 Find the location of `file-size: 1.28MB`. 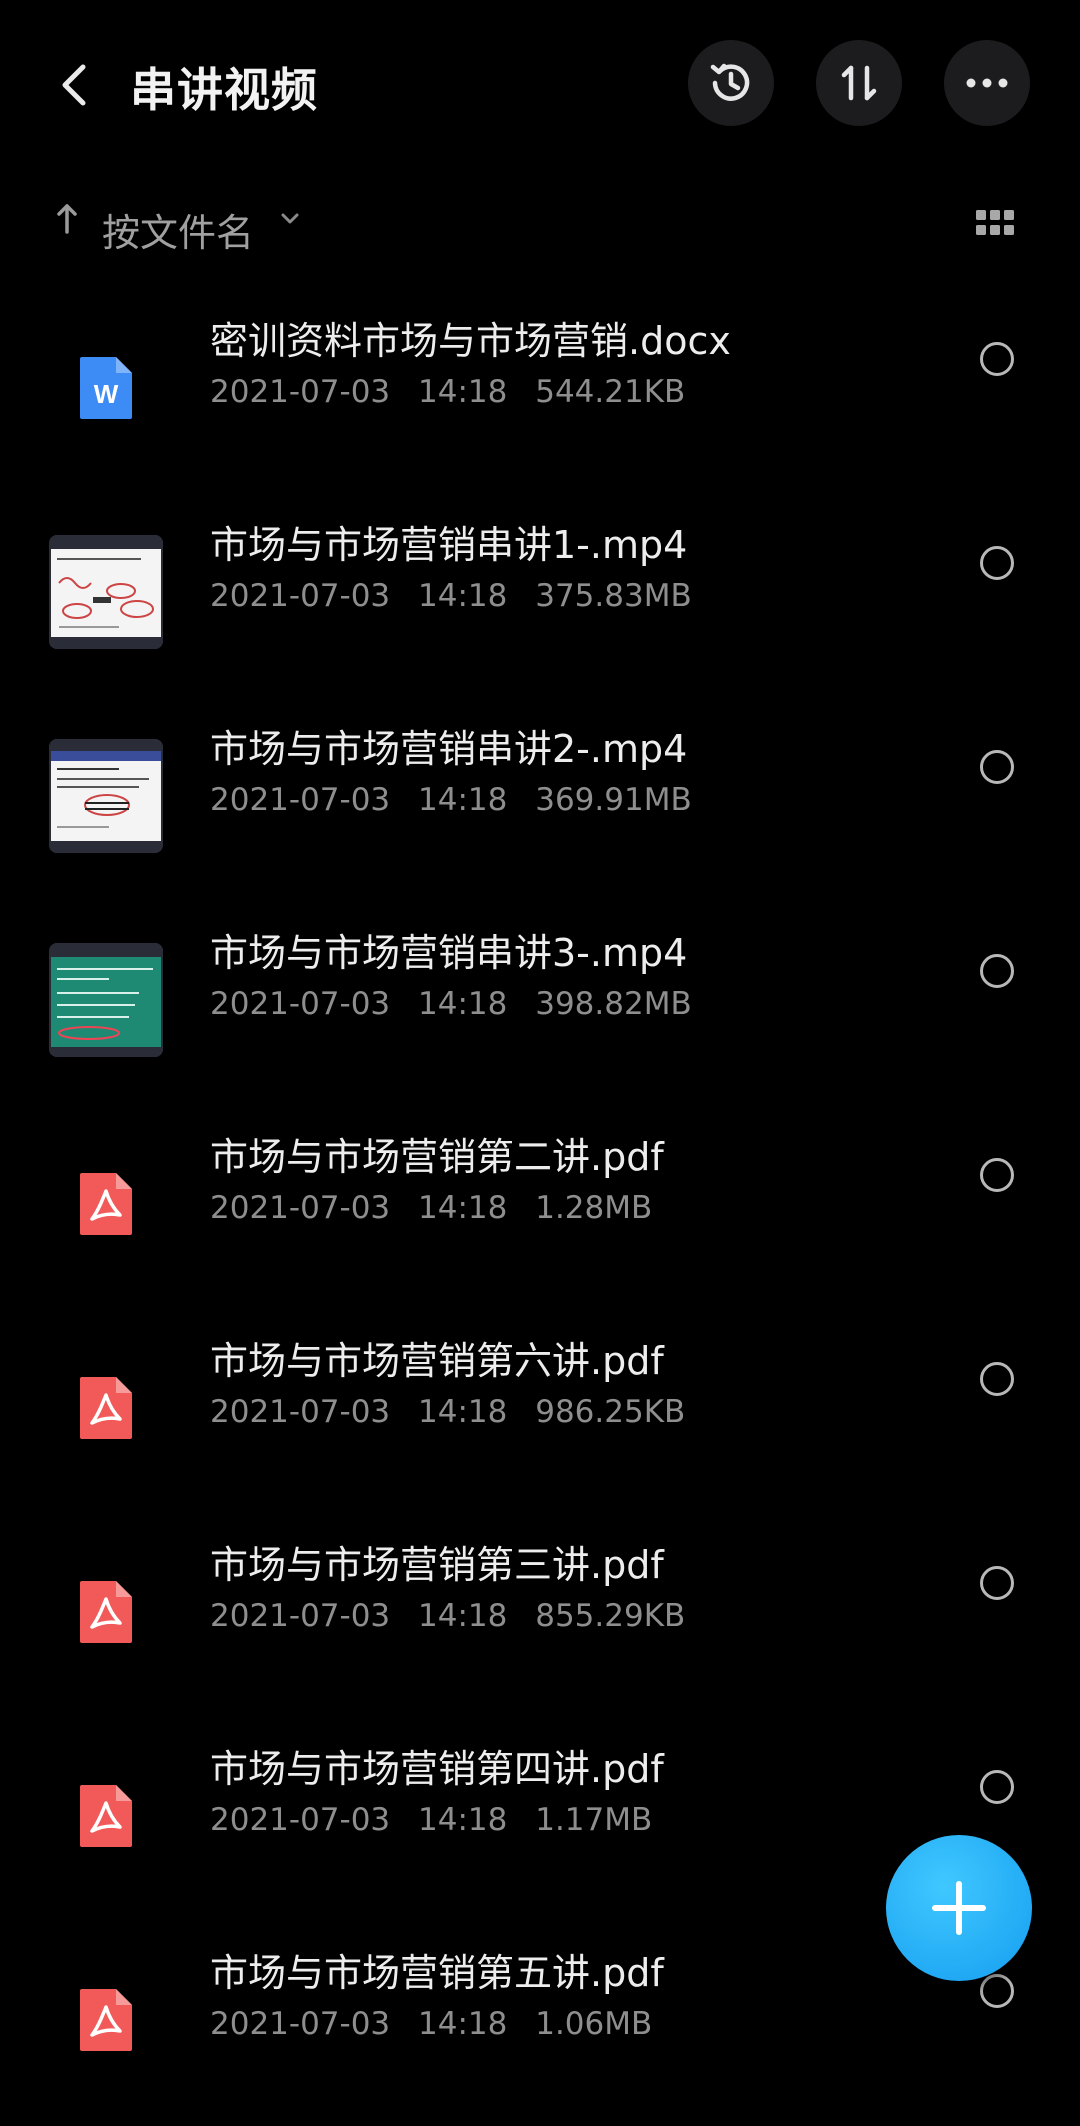

file-size: 1.28MB is located at coordinates (594, 1208).